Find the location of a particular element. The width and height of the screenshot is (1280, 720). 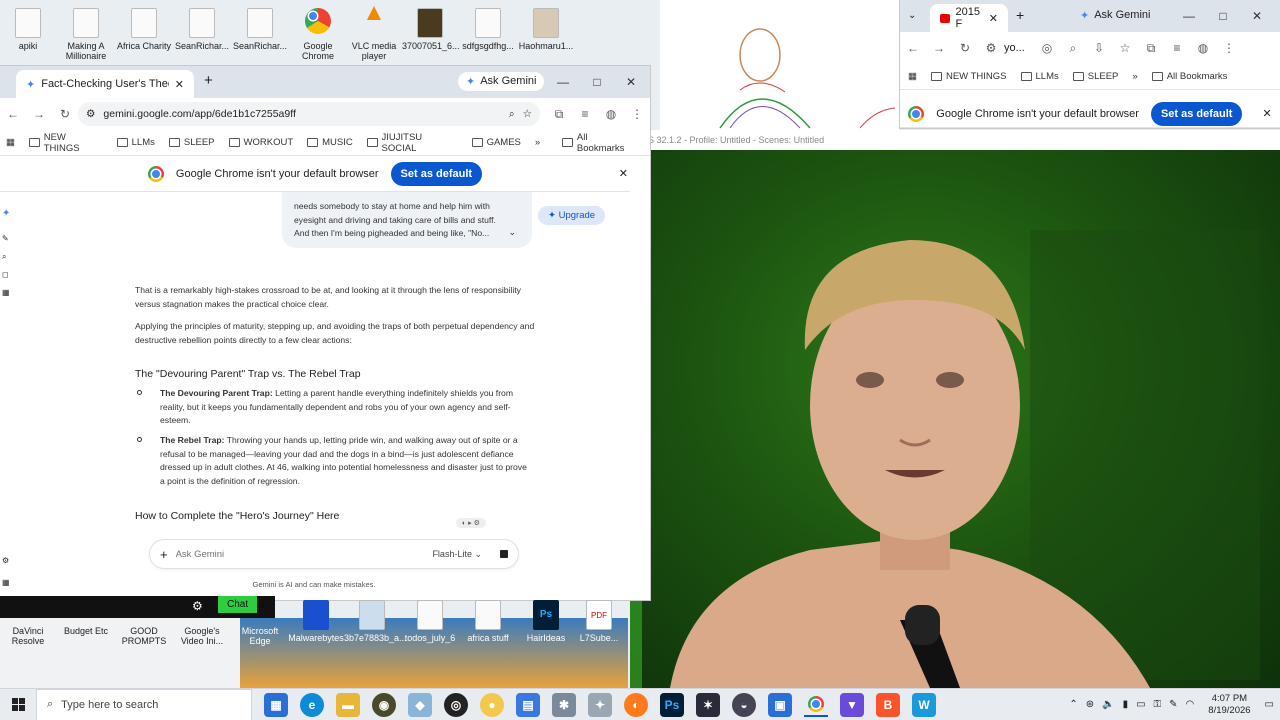

bookmark-folder: MUSIC is located at coordinates (330, 142).